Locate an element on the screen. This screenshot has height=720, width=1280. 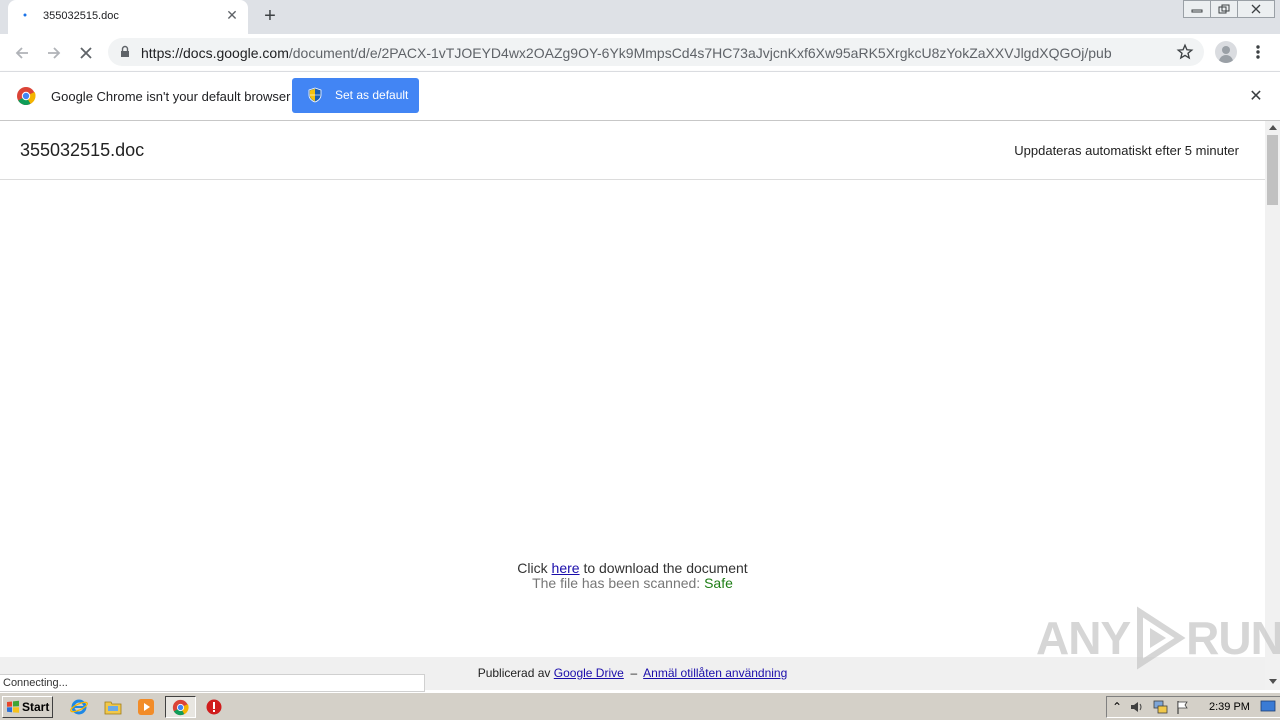
start-label: Start is located at coordinates (36, 707).